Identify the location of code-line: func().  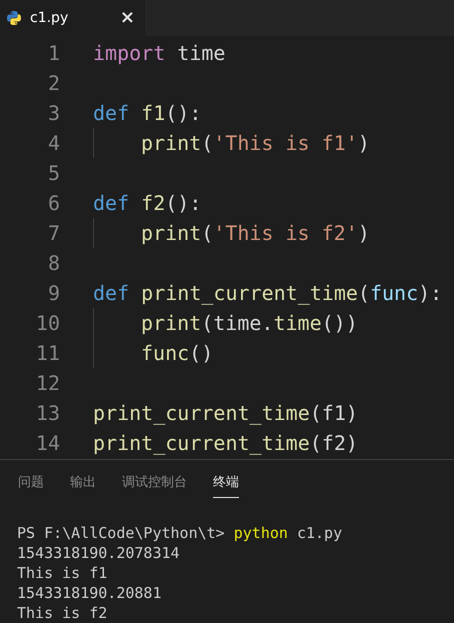
(177, 353).